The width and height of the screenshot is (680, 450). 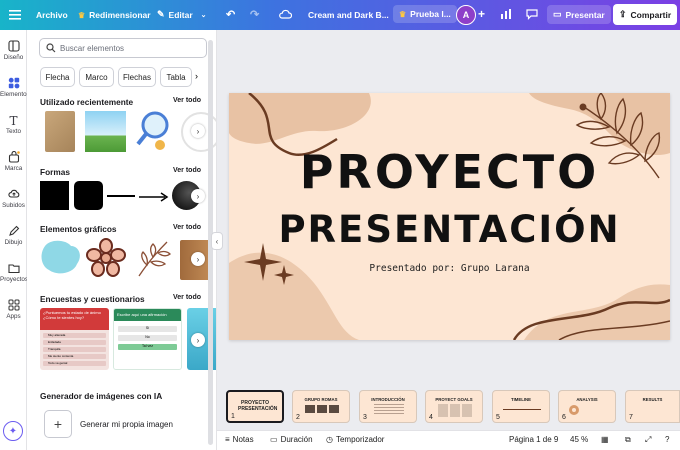 I want to click on notes-icon: ≡, so click(x=227, y=439).